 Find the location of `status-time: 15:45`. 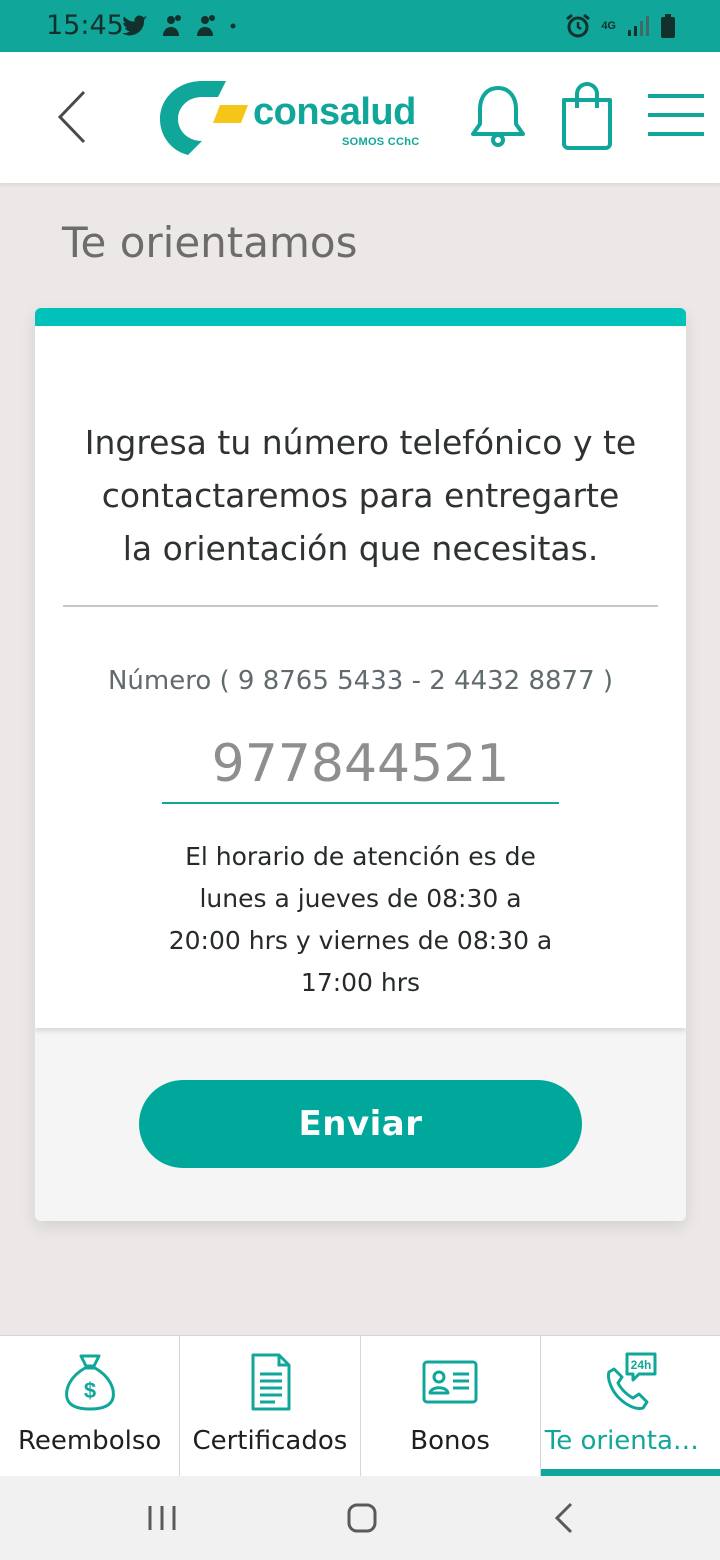

status-time: 15:45 is located at coordinates (85, 25).